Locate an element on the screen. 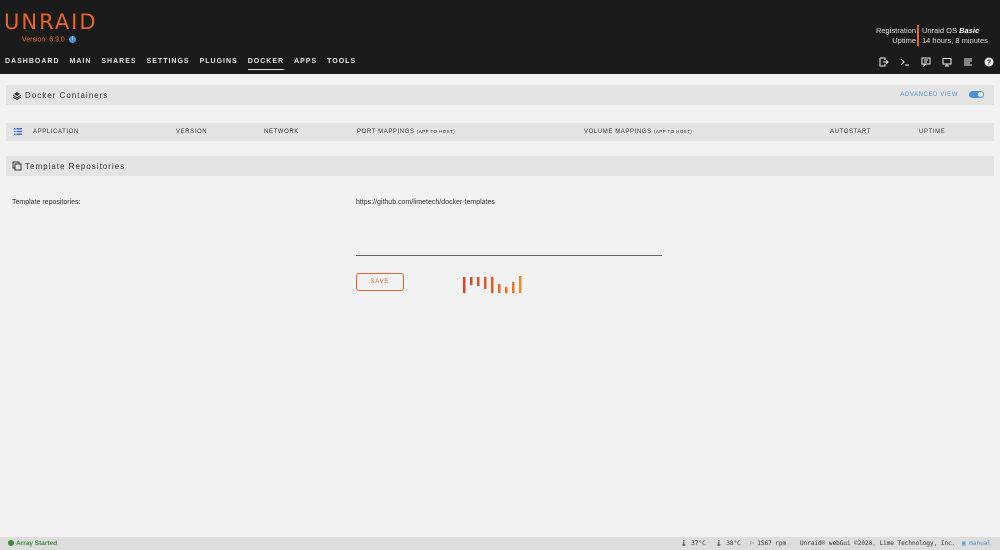 The height and width of the screenshot is (550, 1000). version-label: Version: 6.9.0 i is located at coordinates (49, 39).